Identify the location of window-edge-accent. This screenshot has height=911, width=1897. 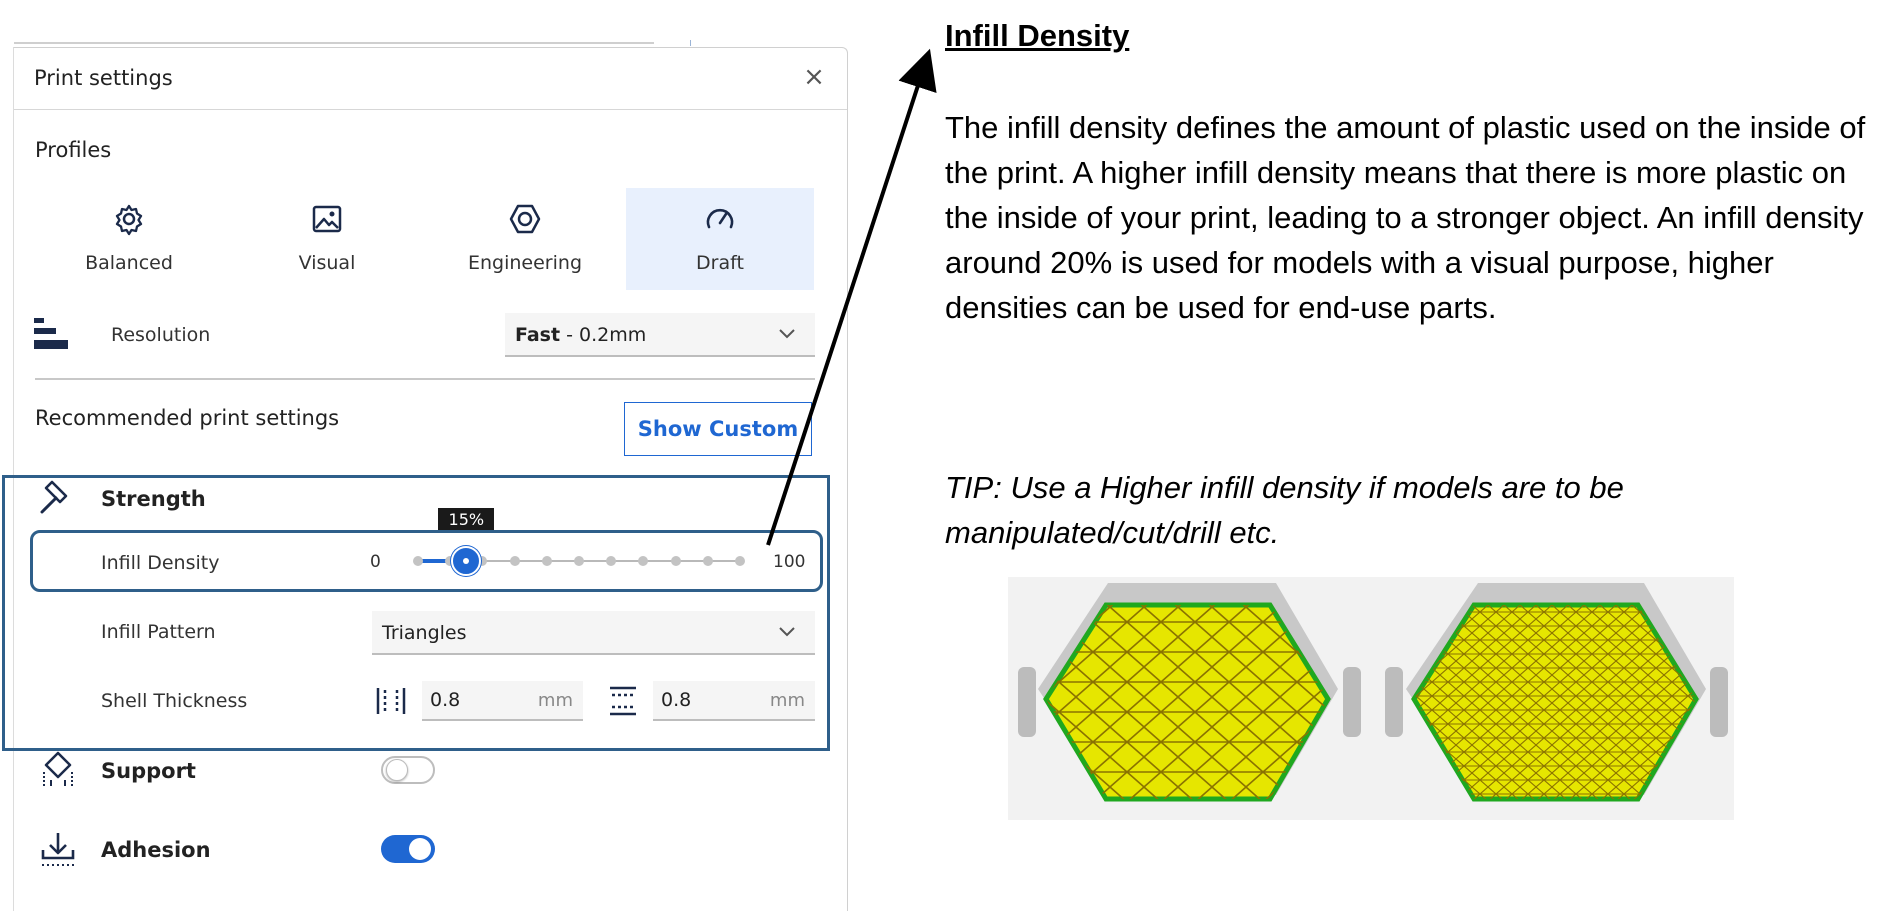
(690, 43).